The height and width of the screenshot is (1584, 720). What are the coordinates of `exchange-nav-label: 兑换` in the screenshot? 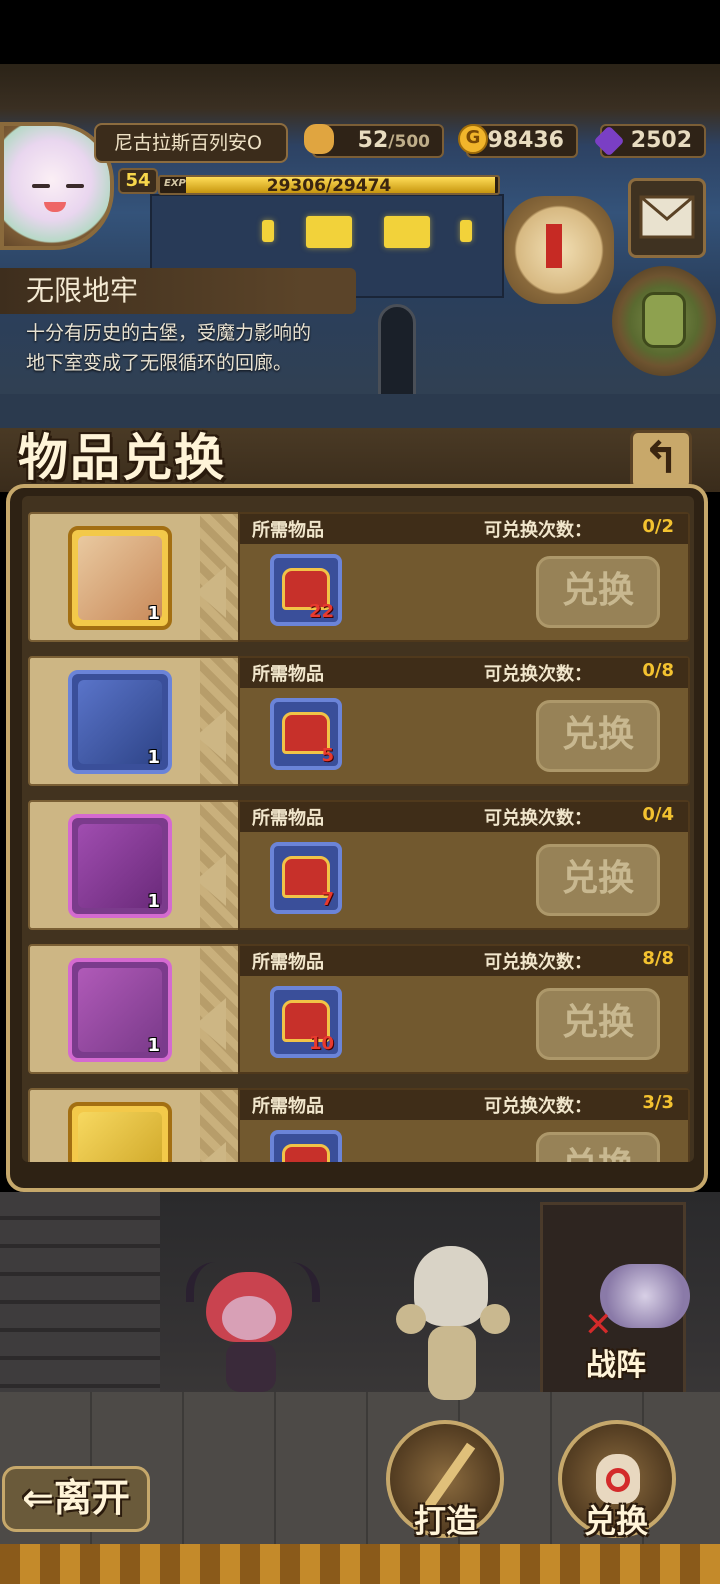 It's located at (615, 1521).